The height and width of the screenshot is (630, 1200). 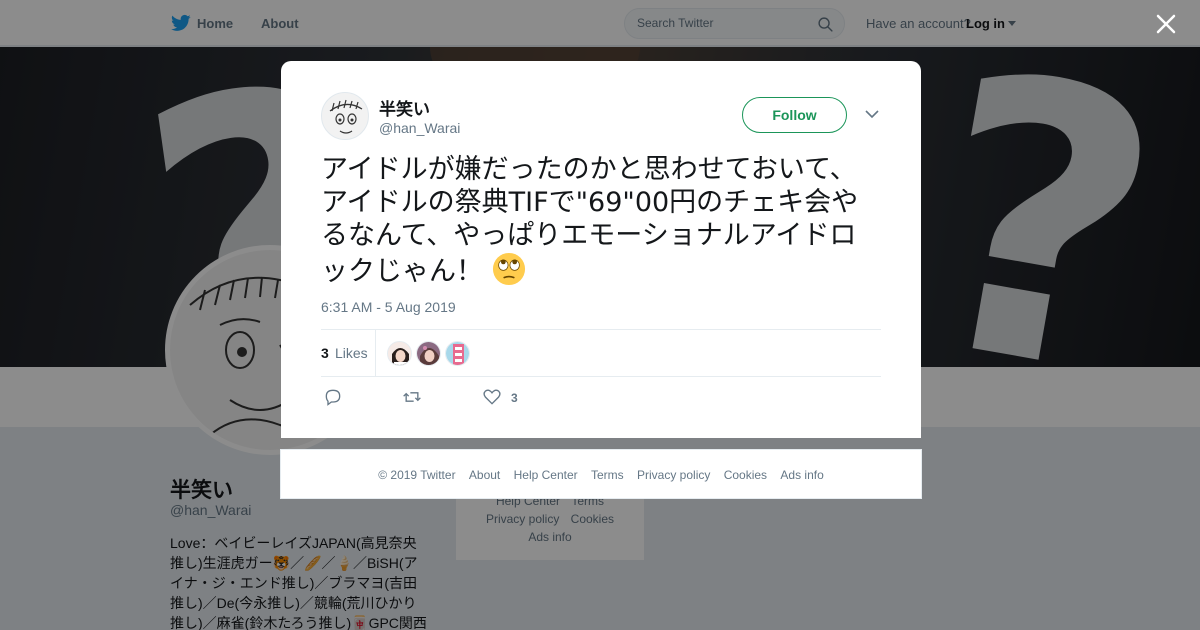 I want to click on footer-about-link: About, so click(x=484, y=475).